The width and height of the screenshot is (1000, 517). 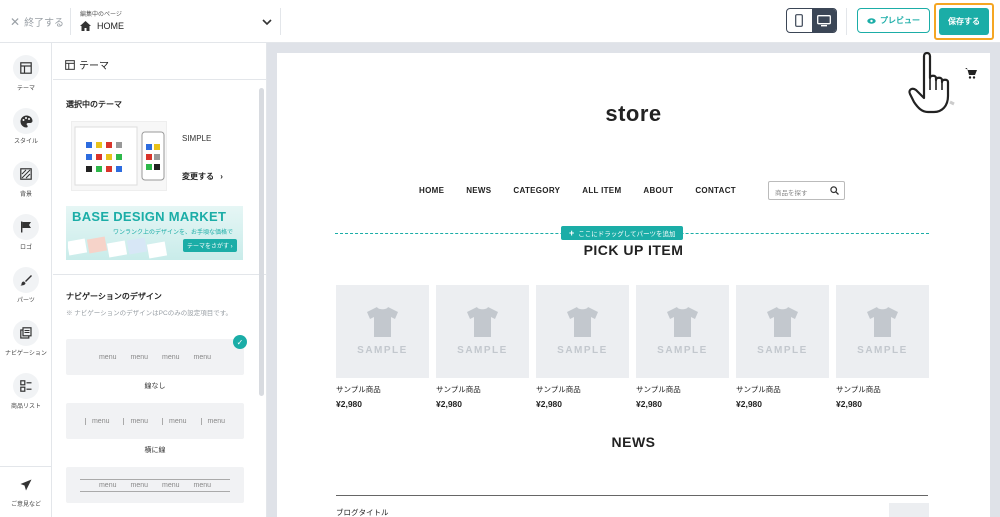 I want to click on chevron-right-icon: ›, so click(x=221, y=176).